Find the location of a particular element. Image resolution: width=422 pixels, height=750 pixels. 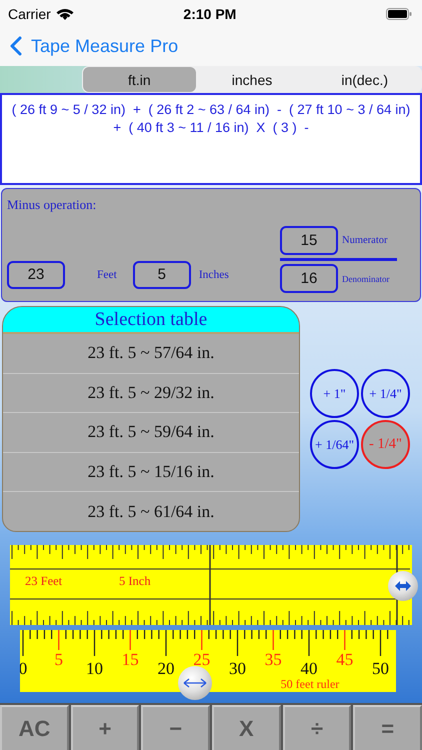

feet-label: Feet is located at coordinates (107, 274).